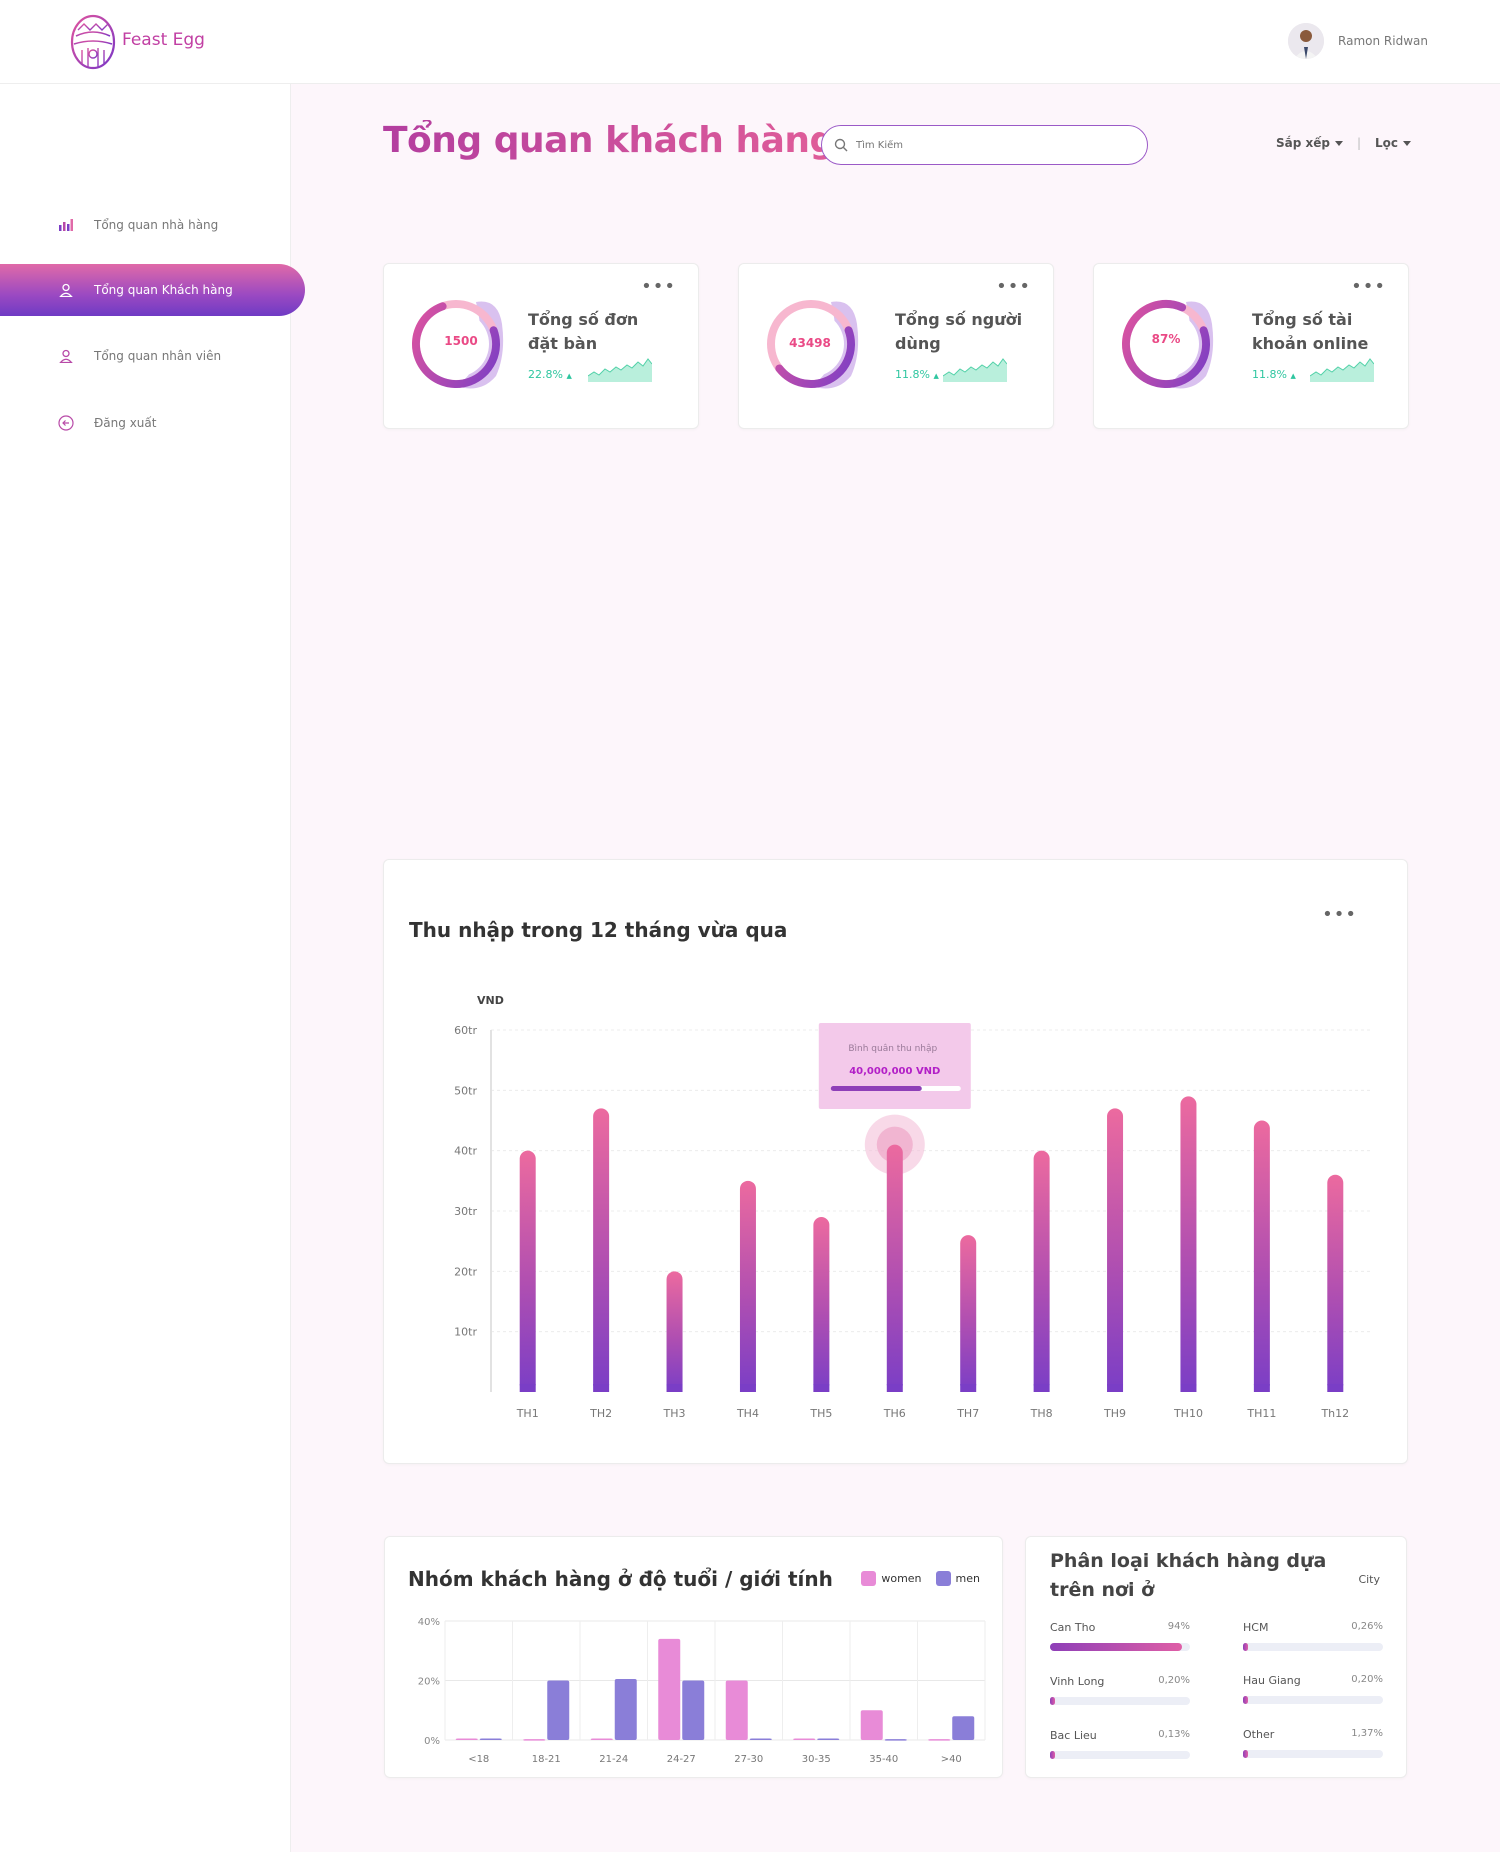 The image size is (1500, 1852). I want to click on sidebar-item-logout: Đăng xuất, so click(152, 423).